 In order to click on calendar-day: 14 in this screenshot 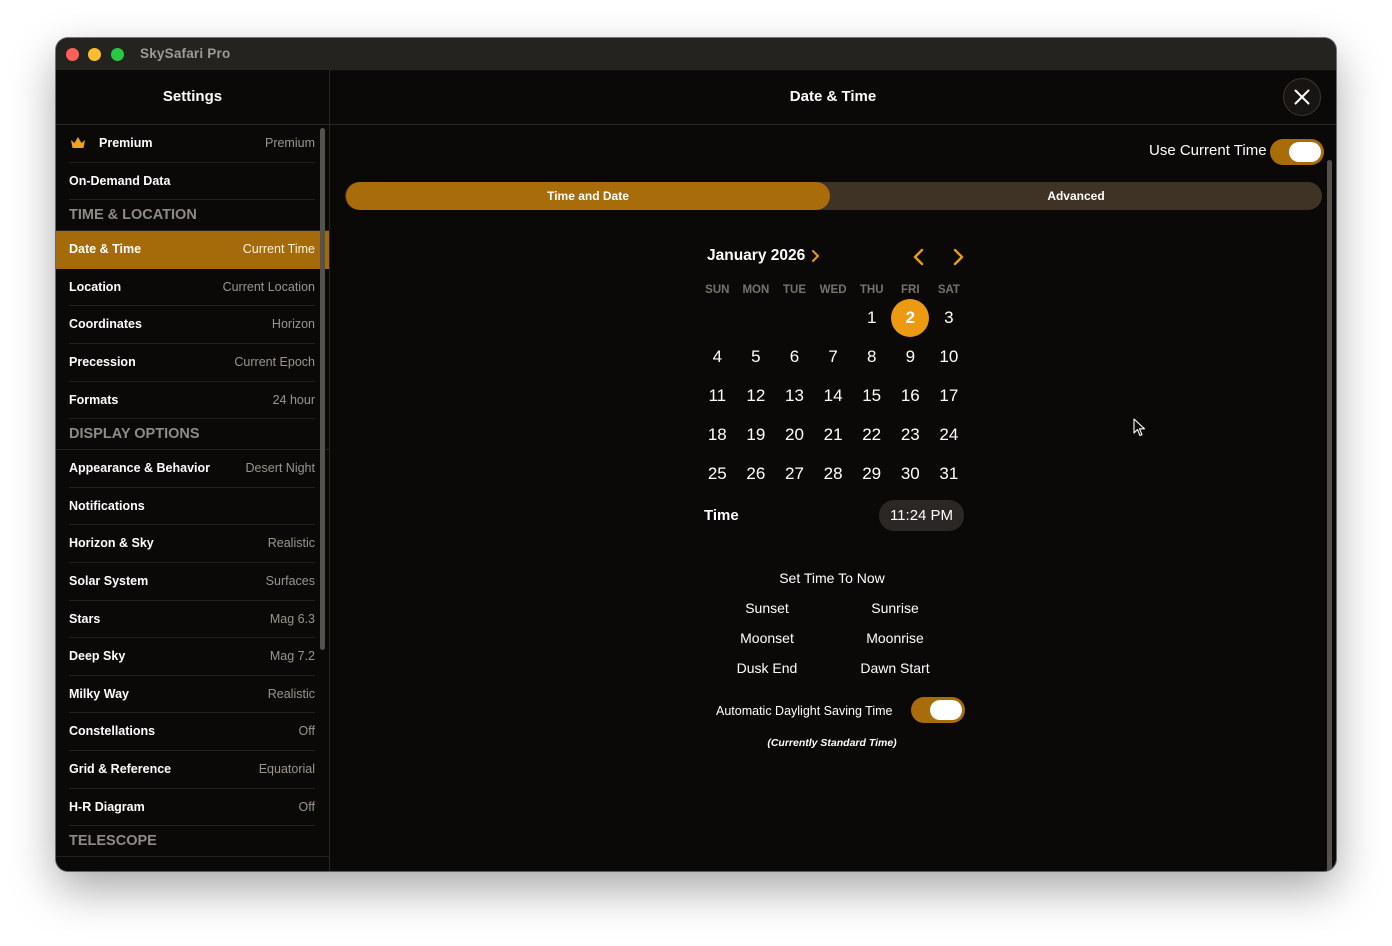, I will do `click(833, 396)`.